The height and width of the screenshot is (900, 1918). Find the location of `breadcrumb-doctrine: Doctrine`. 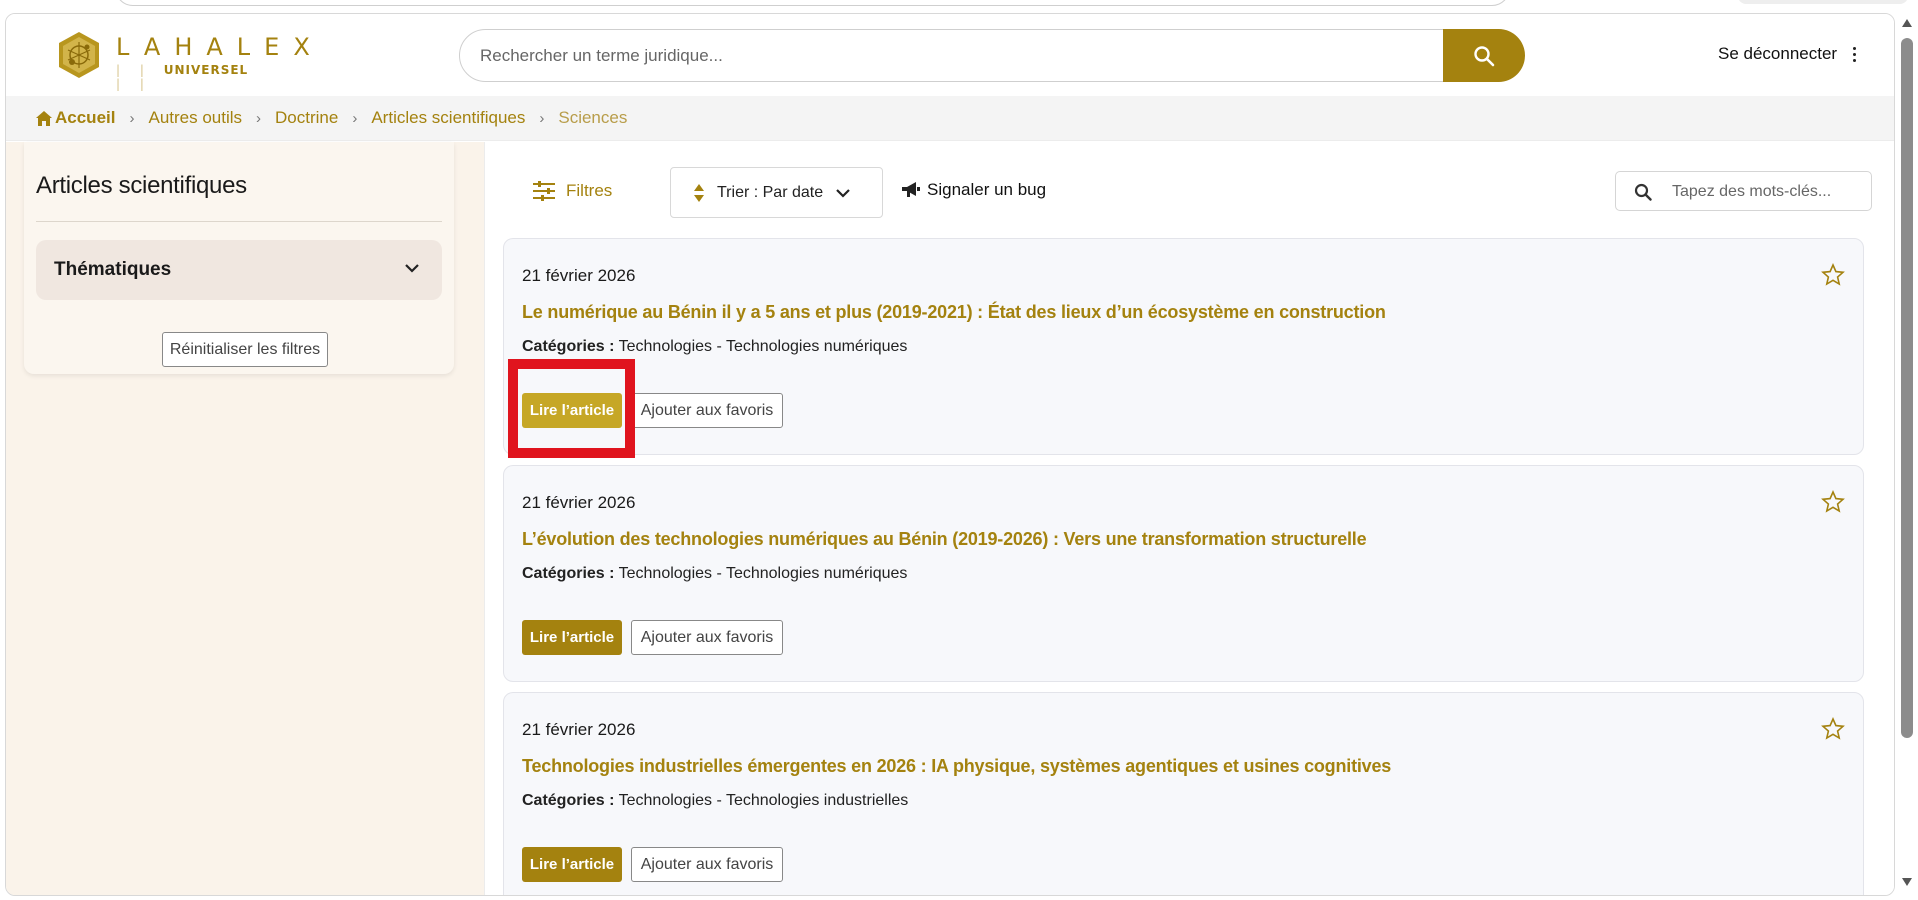

breadcrumb-doctrine: Doctrine is located at coordinates (306, 118).